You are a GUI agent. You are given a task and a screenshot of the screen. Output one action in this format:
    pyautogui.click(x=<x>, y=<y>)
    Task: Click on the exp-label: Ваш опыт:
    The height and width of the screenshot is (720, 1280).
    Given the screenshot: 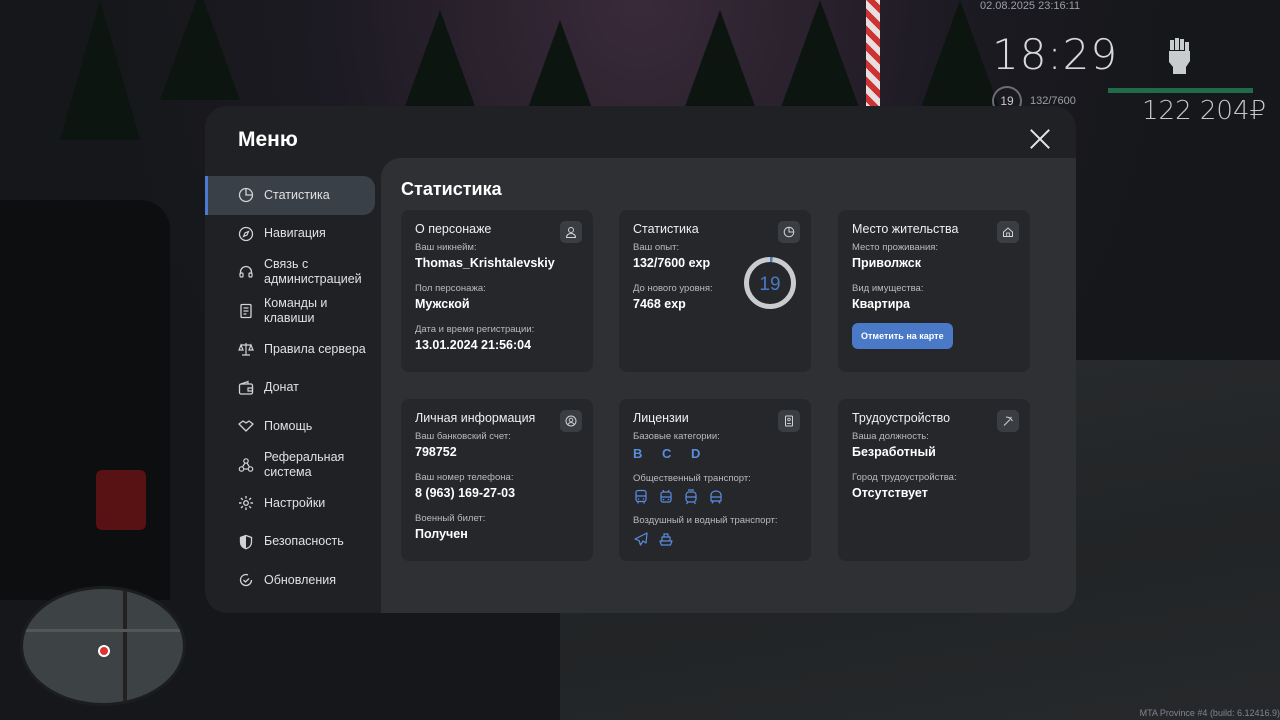 What is the action you would take?
    pyautogui.click(x=656, y=247)
    